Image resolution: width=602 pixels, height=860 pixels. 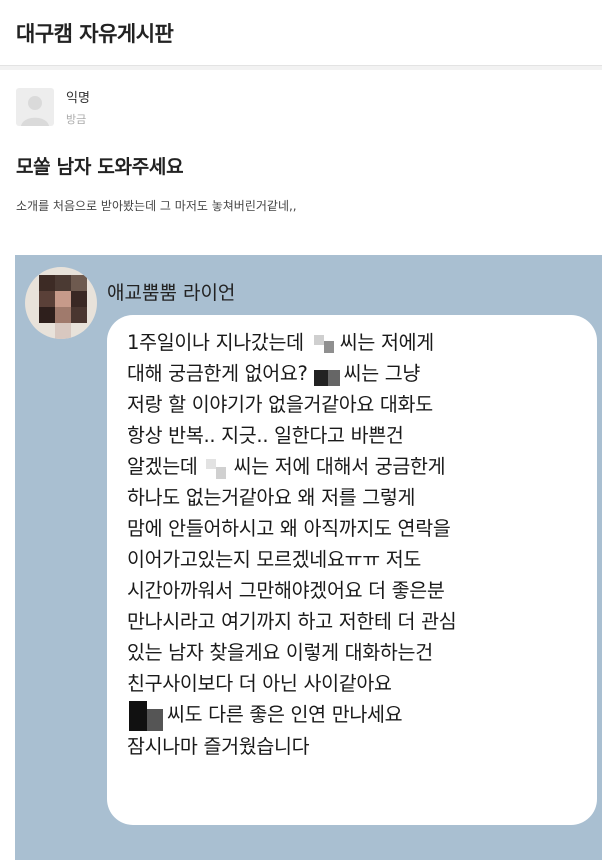 I want to click on chat-line: 씨는 저에 대해서 궁금한게, so click(x=339, y=466).